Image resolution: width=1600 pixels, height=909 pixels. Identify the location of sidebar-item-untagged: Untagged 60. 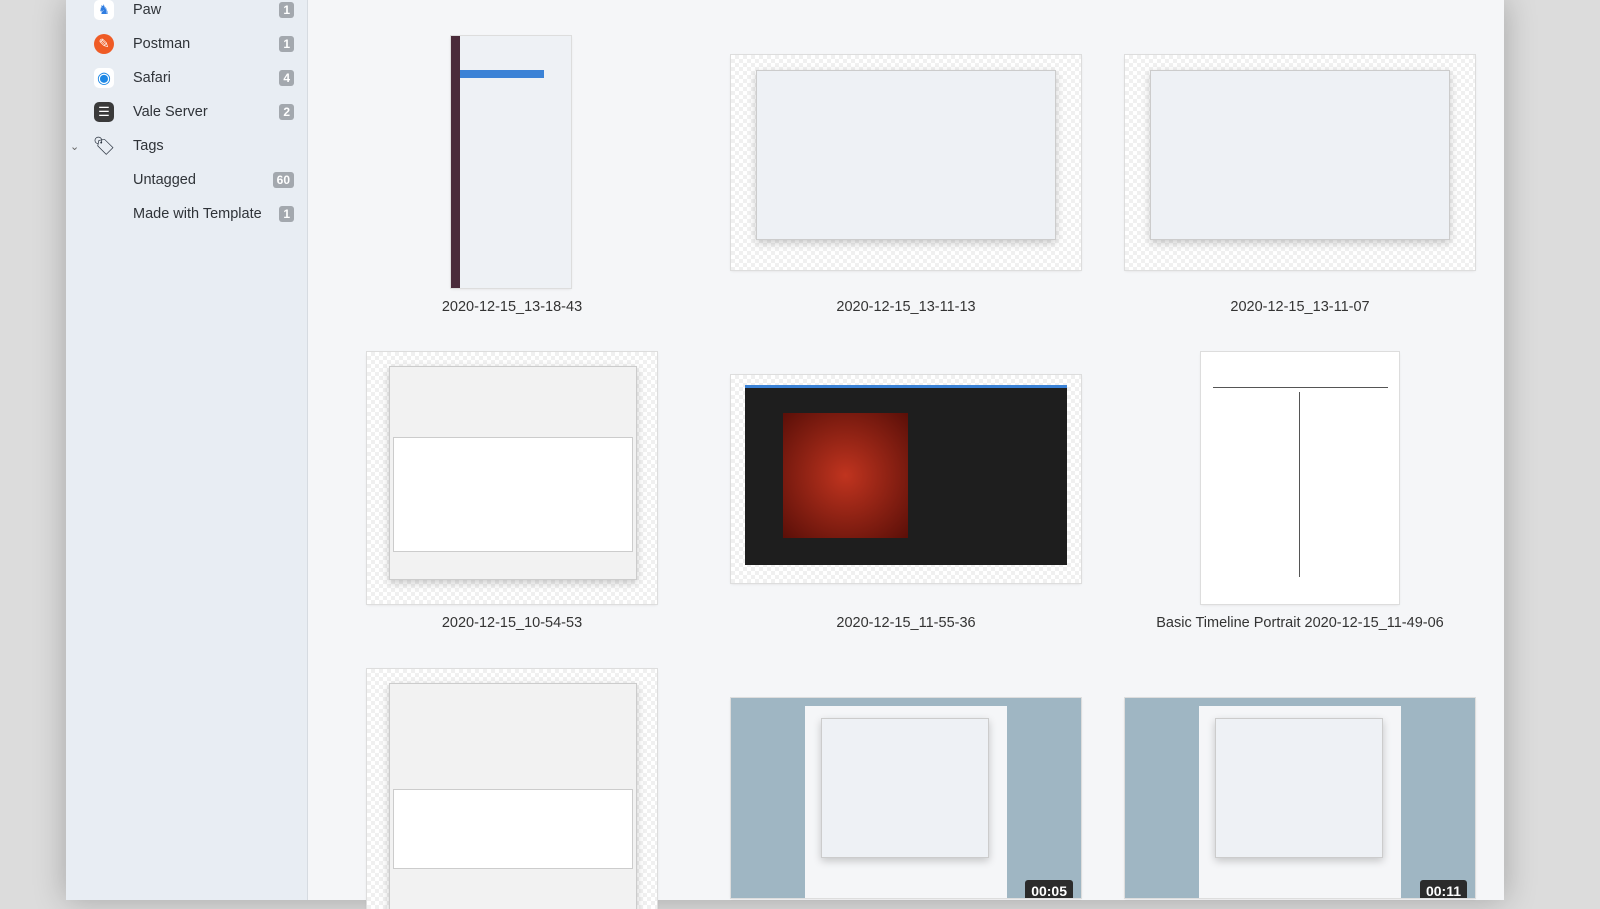
(187, 180).